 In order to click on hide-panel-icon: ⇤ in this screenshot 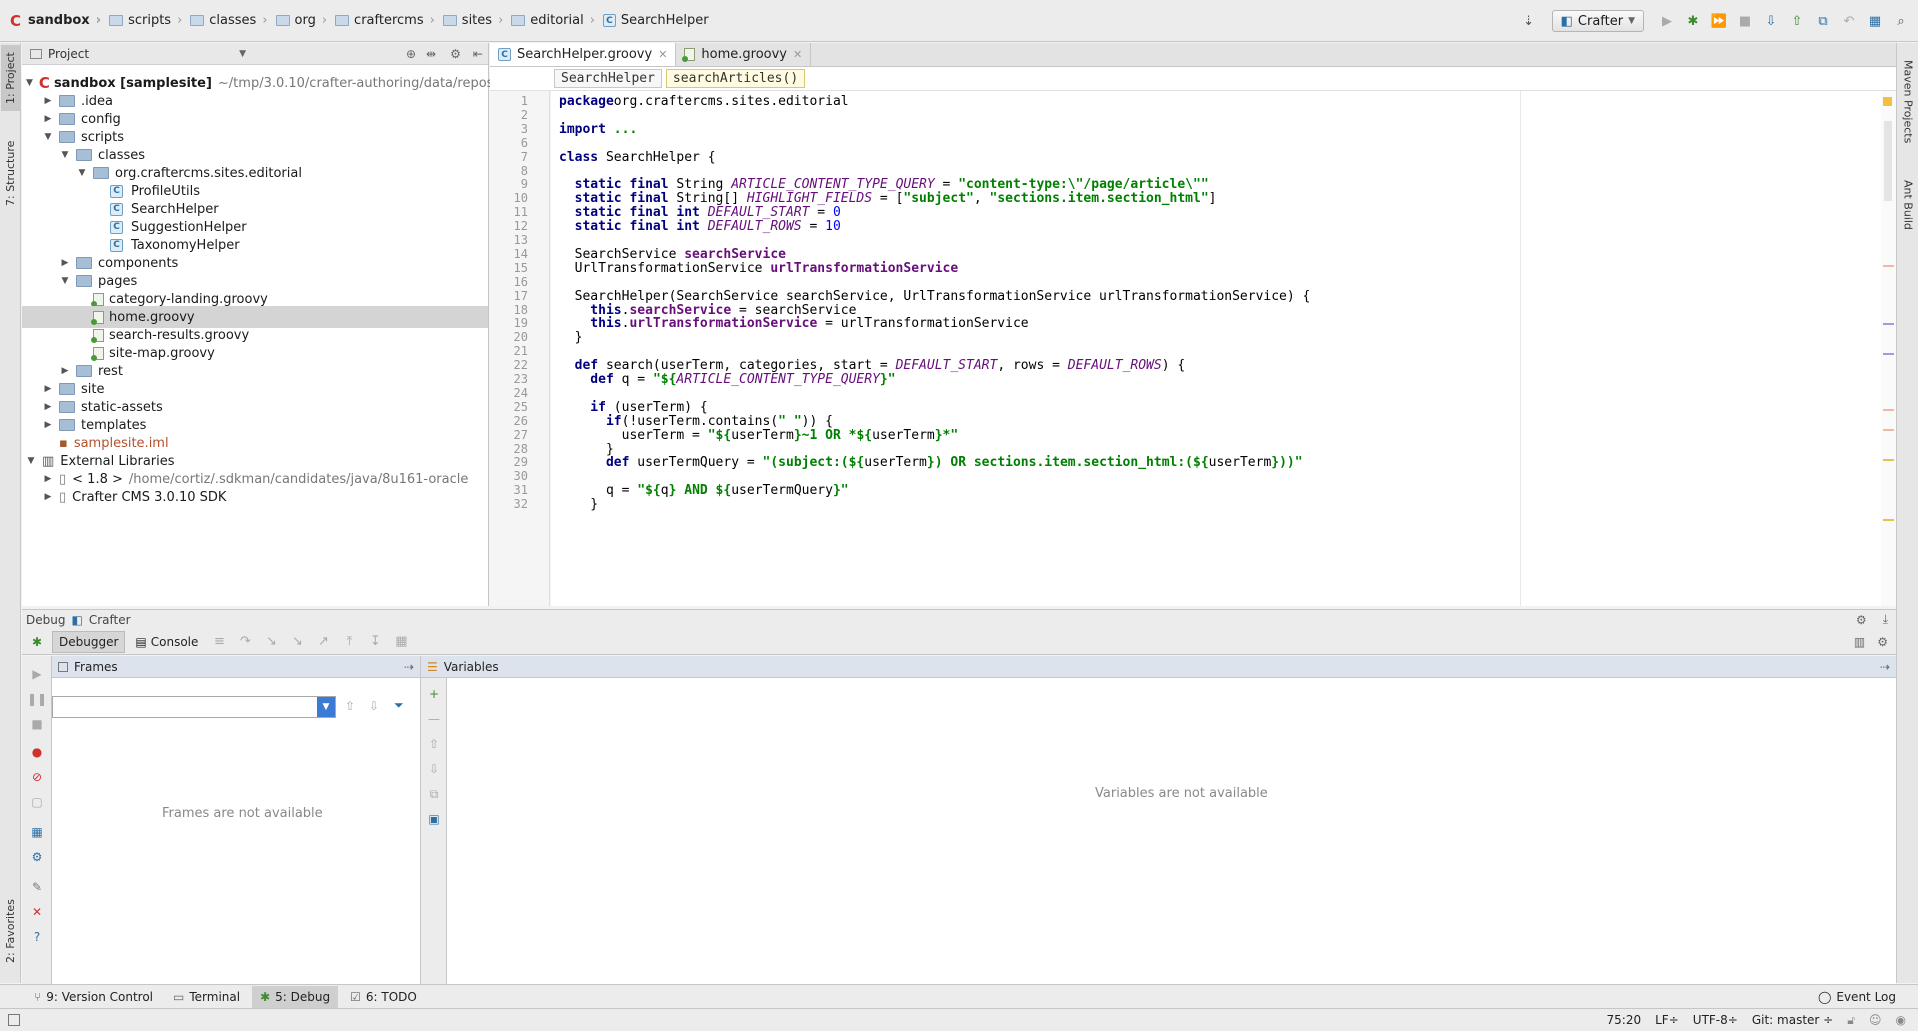, I will do `click(478, 54)`.